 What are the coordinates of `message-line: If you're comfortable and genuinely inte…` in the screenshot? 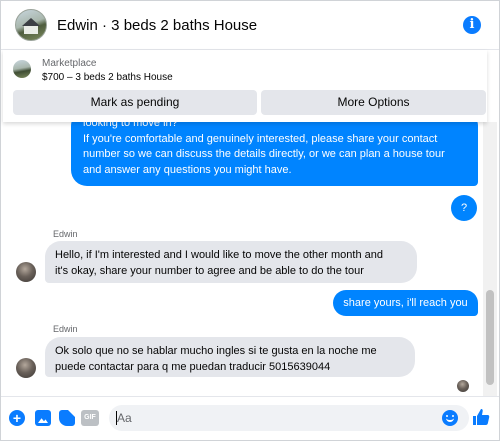 It's located at (260, 138).